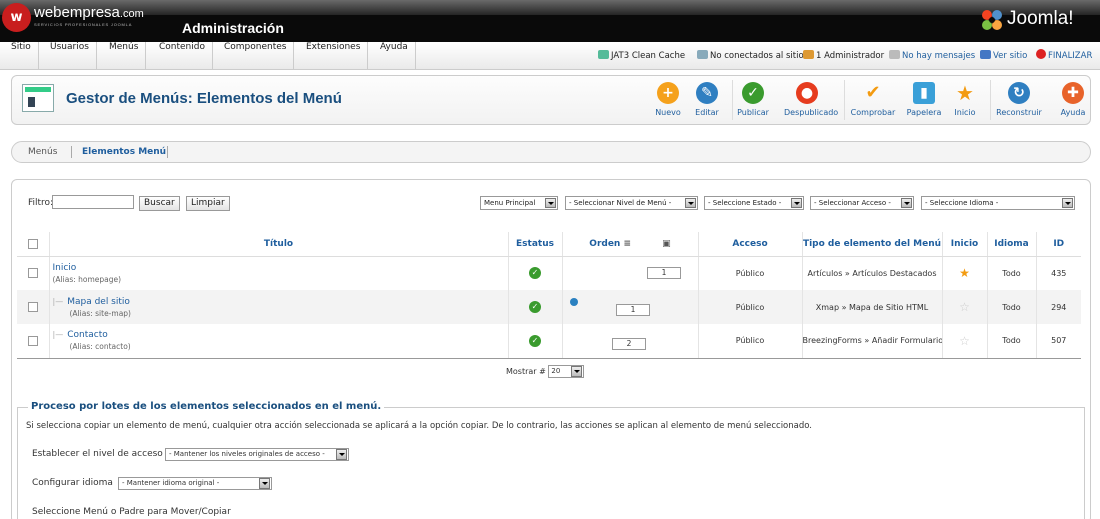 The height and width of the screenshot is (519, 1100). I want to click on menu-extensiones: Extensiones, so click(334, 56).